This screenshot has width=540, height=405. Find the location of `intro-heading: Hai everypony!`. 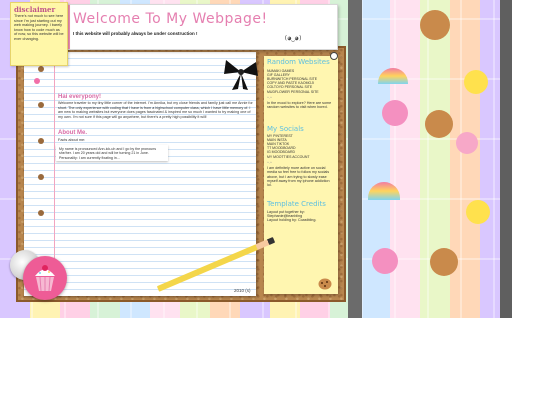

intro-heading: Hai everypony! is located at coordinates (80, 97).